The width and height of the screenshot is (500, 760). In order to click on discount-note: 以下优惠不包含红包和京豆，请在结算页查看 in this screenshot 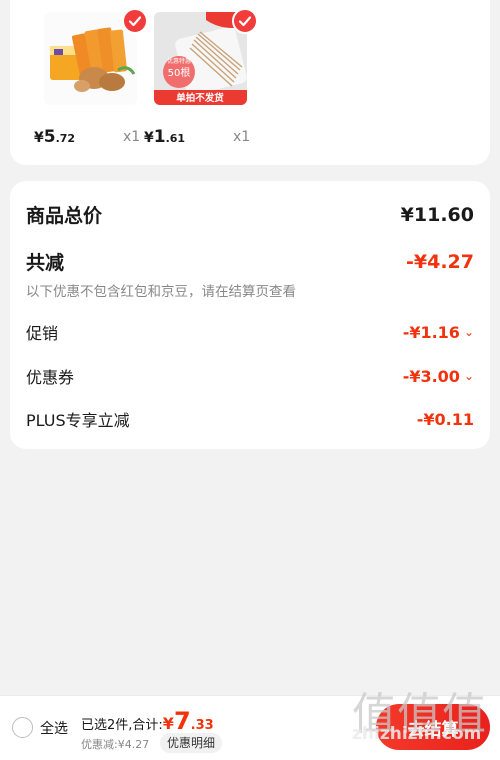, I will do `click(161, 292)`.